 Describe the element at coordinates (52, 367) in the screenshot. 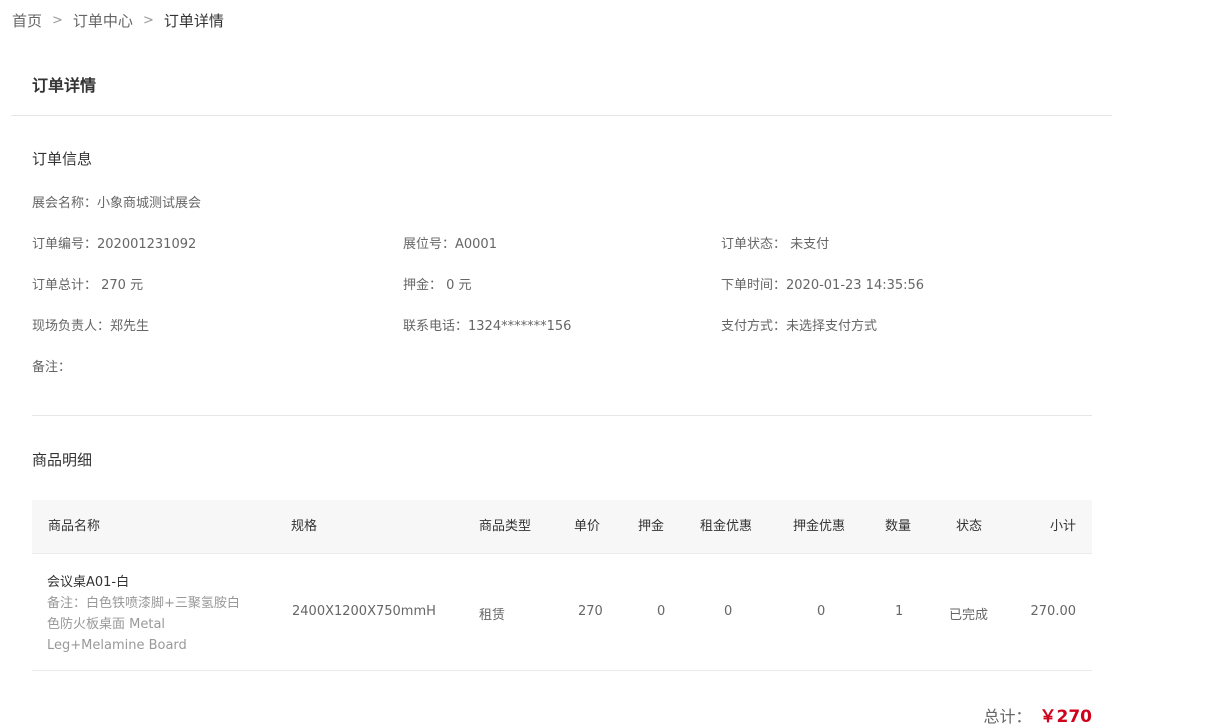

I see `order-remark: 备注：` at that location.